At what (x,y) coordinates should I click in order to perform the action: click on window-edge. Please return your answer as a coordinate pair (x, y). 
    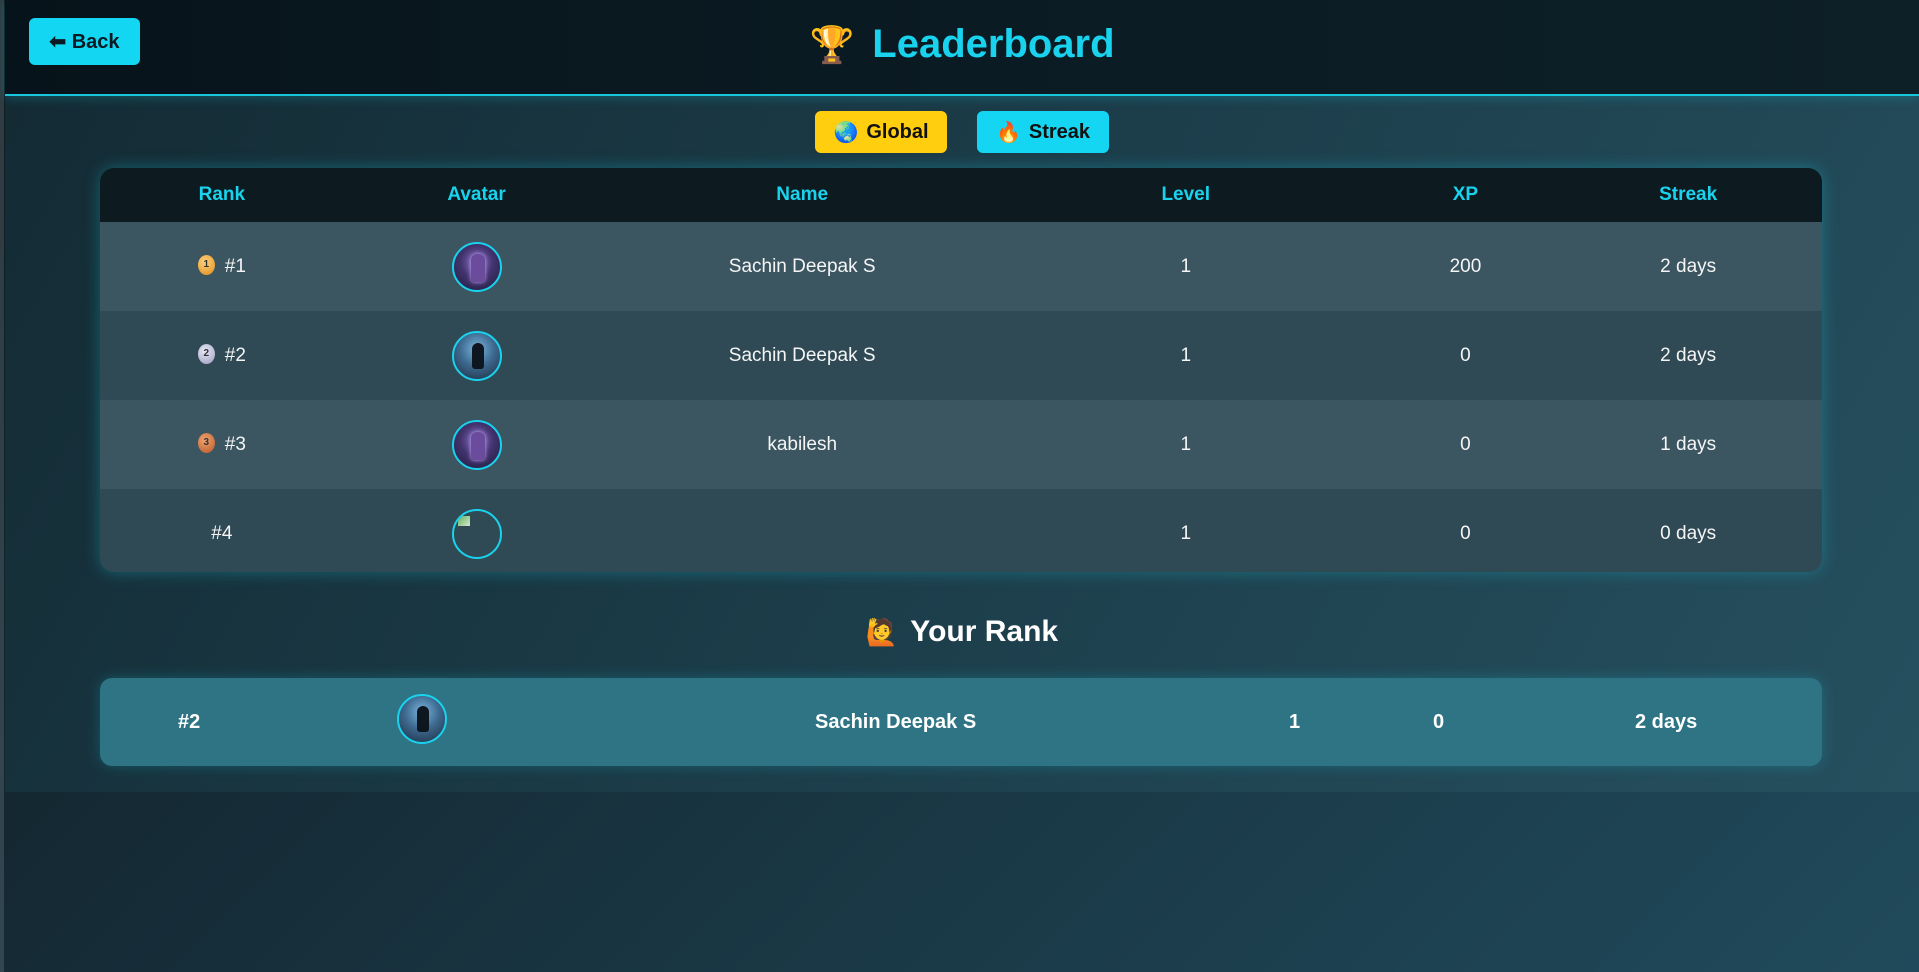
    Looking at the image, I should click on (2, 486).